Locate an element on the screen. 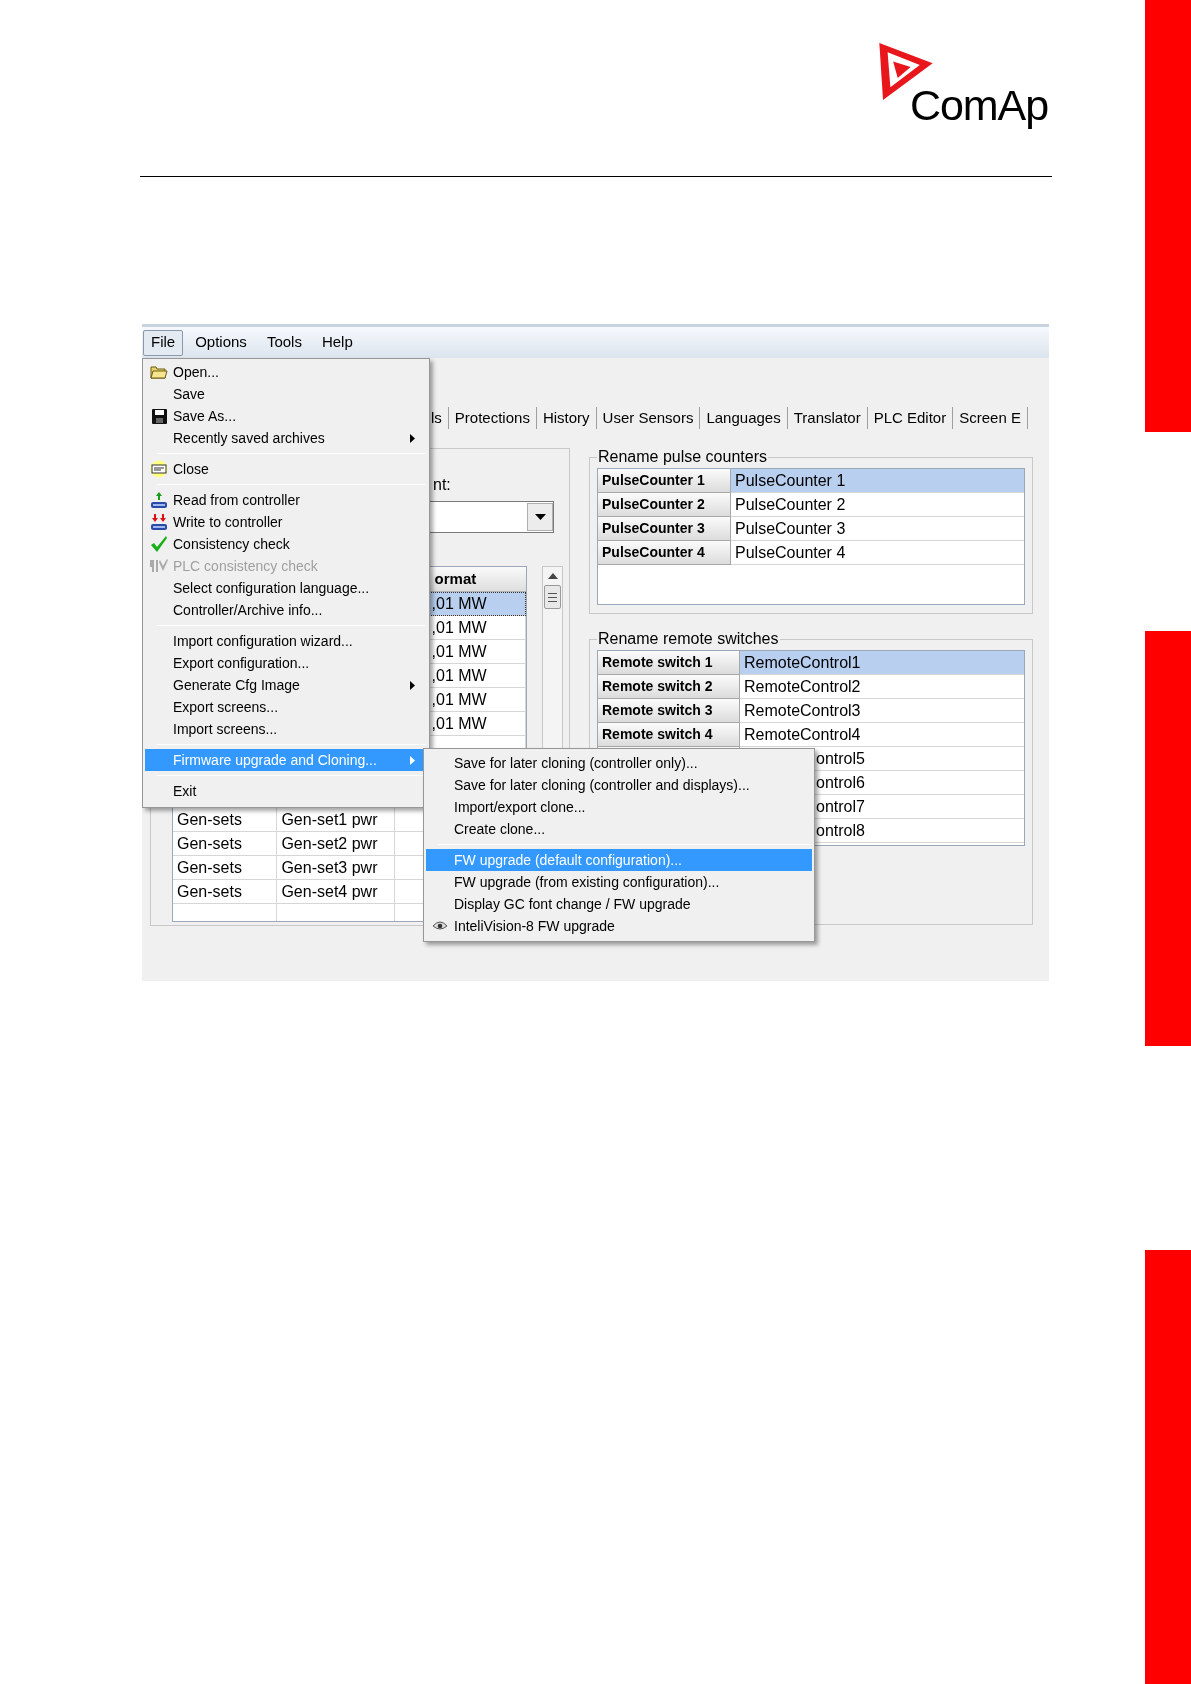 This screenshot has height=1684, width=1191. group-title: Rename pulse counters is located at coordinates (682, 457).